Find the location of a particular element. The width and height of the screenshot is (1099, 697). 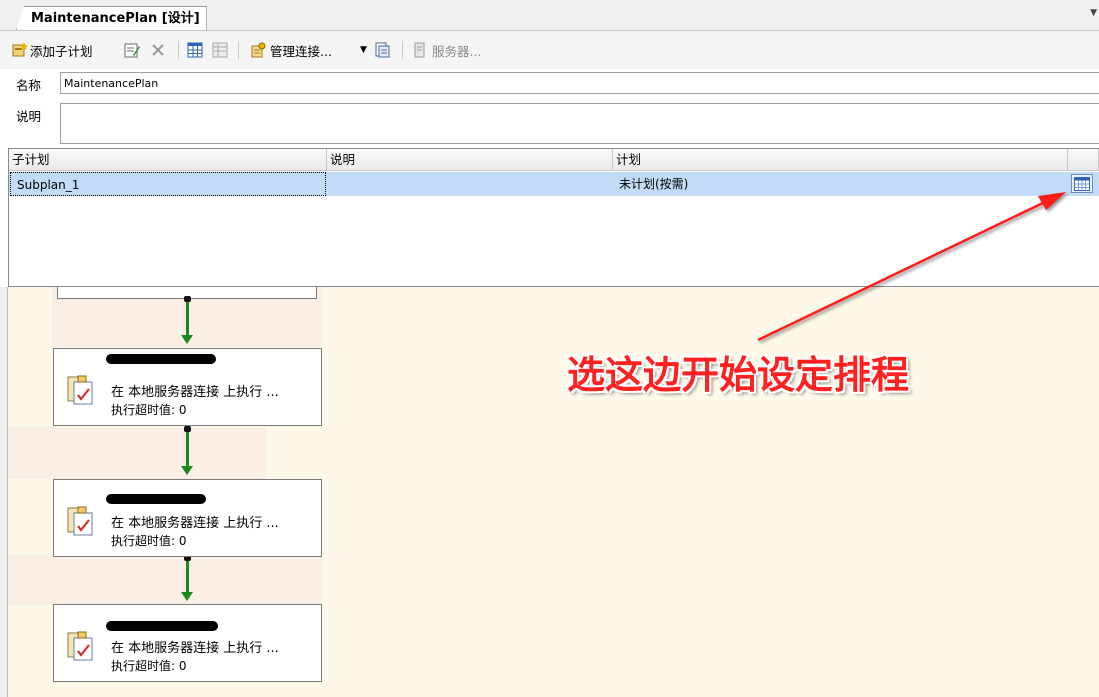

subplan-properties-button is located at coordinates (132, 50).